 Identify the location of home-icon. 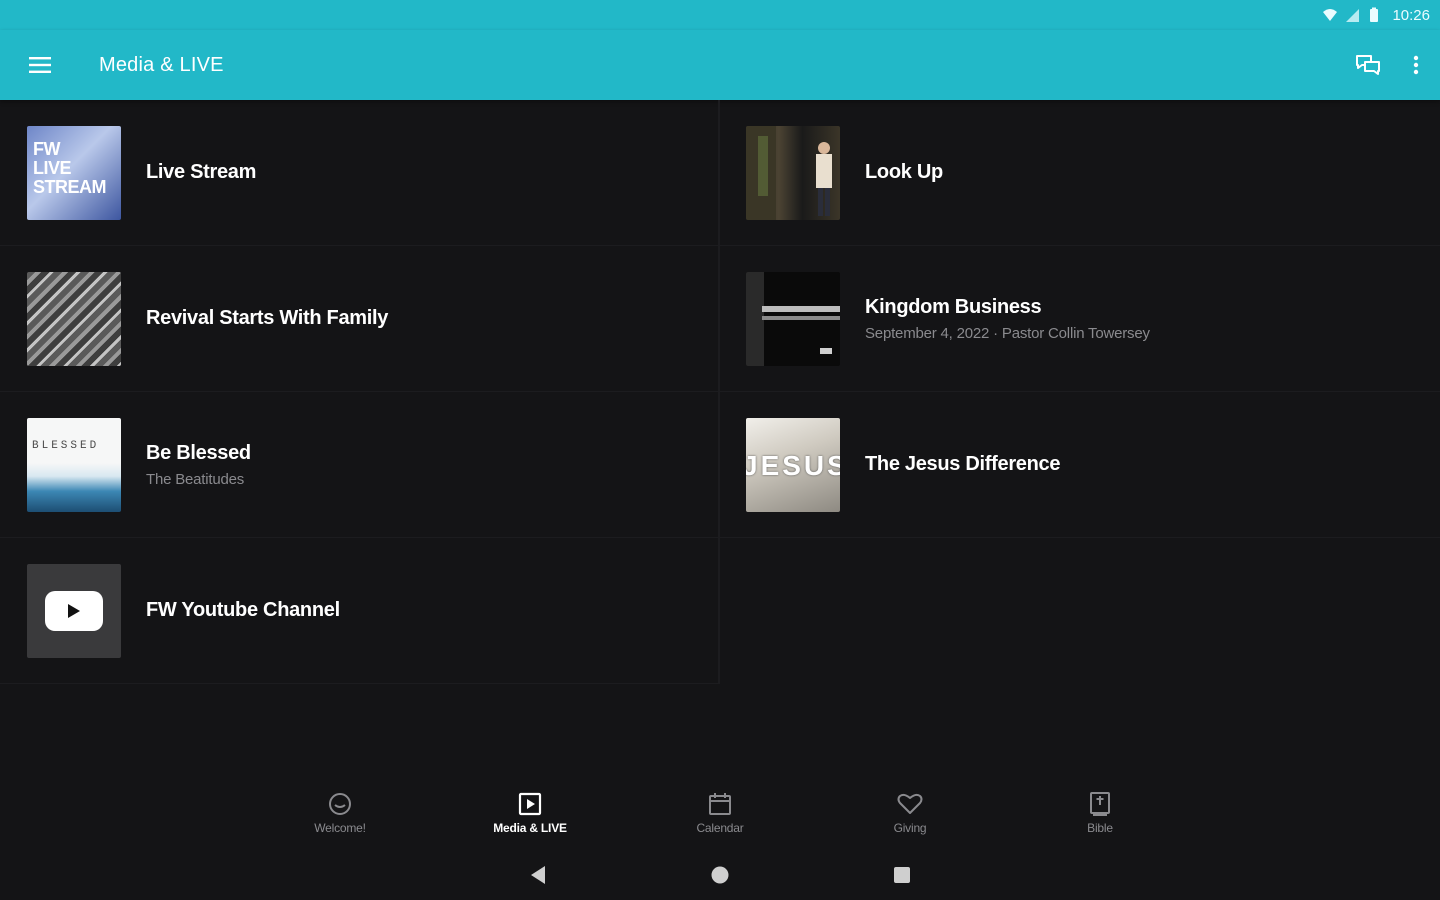
(720, 875).